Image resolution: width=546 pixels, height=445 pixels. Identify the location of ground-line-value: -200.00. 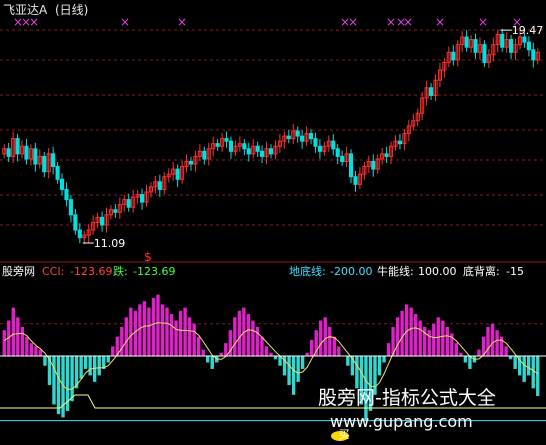
(351, 271).